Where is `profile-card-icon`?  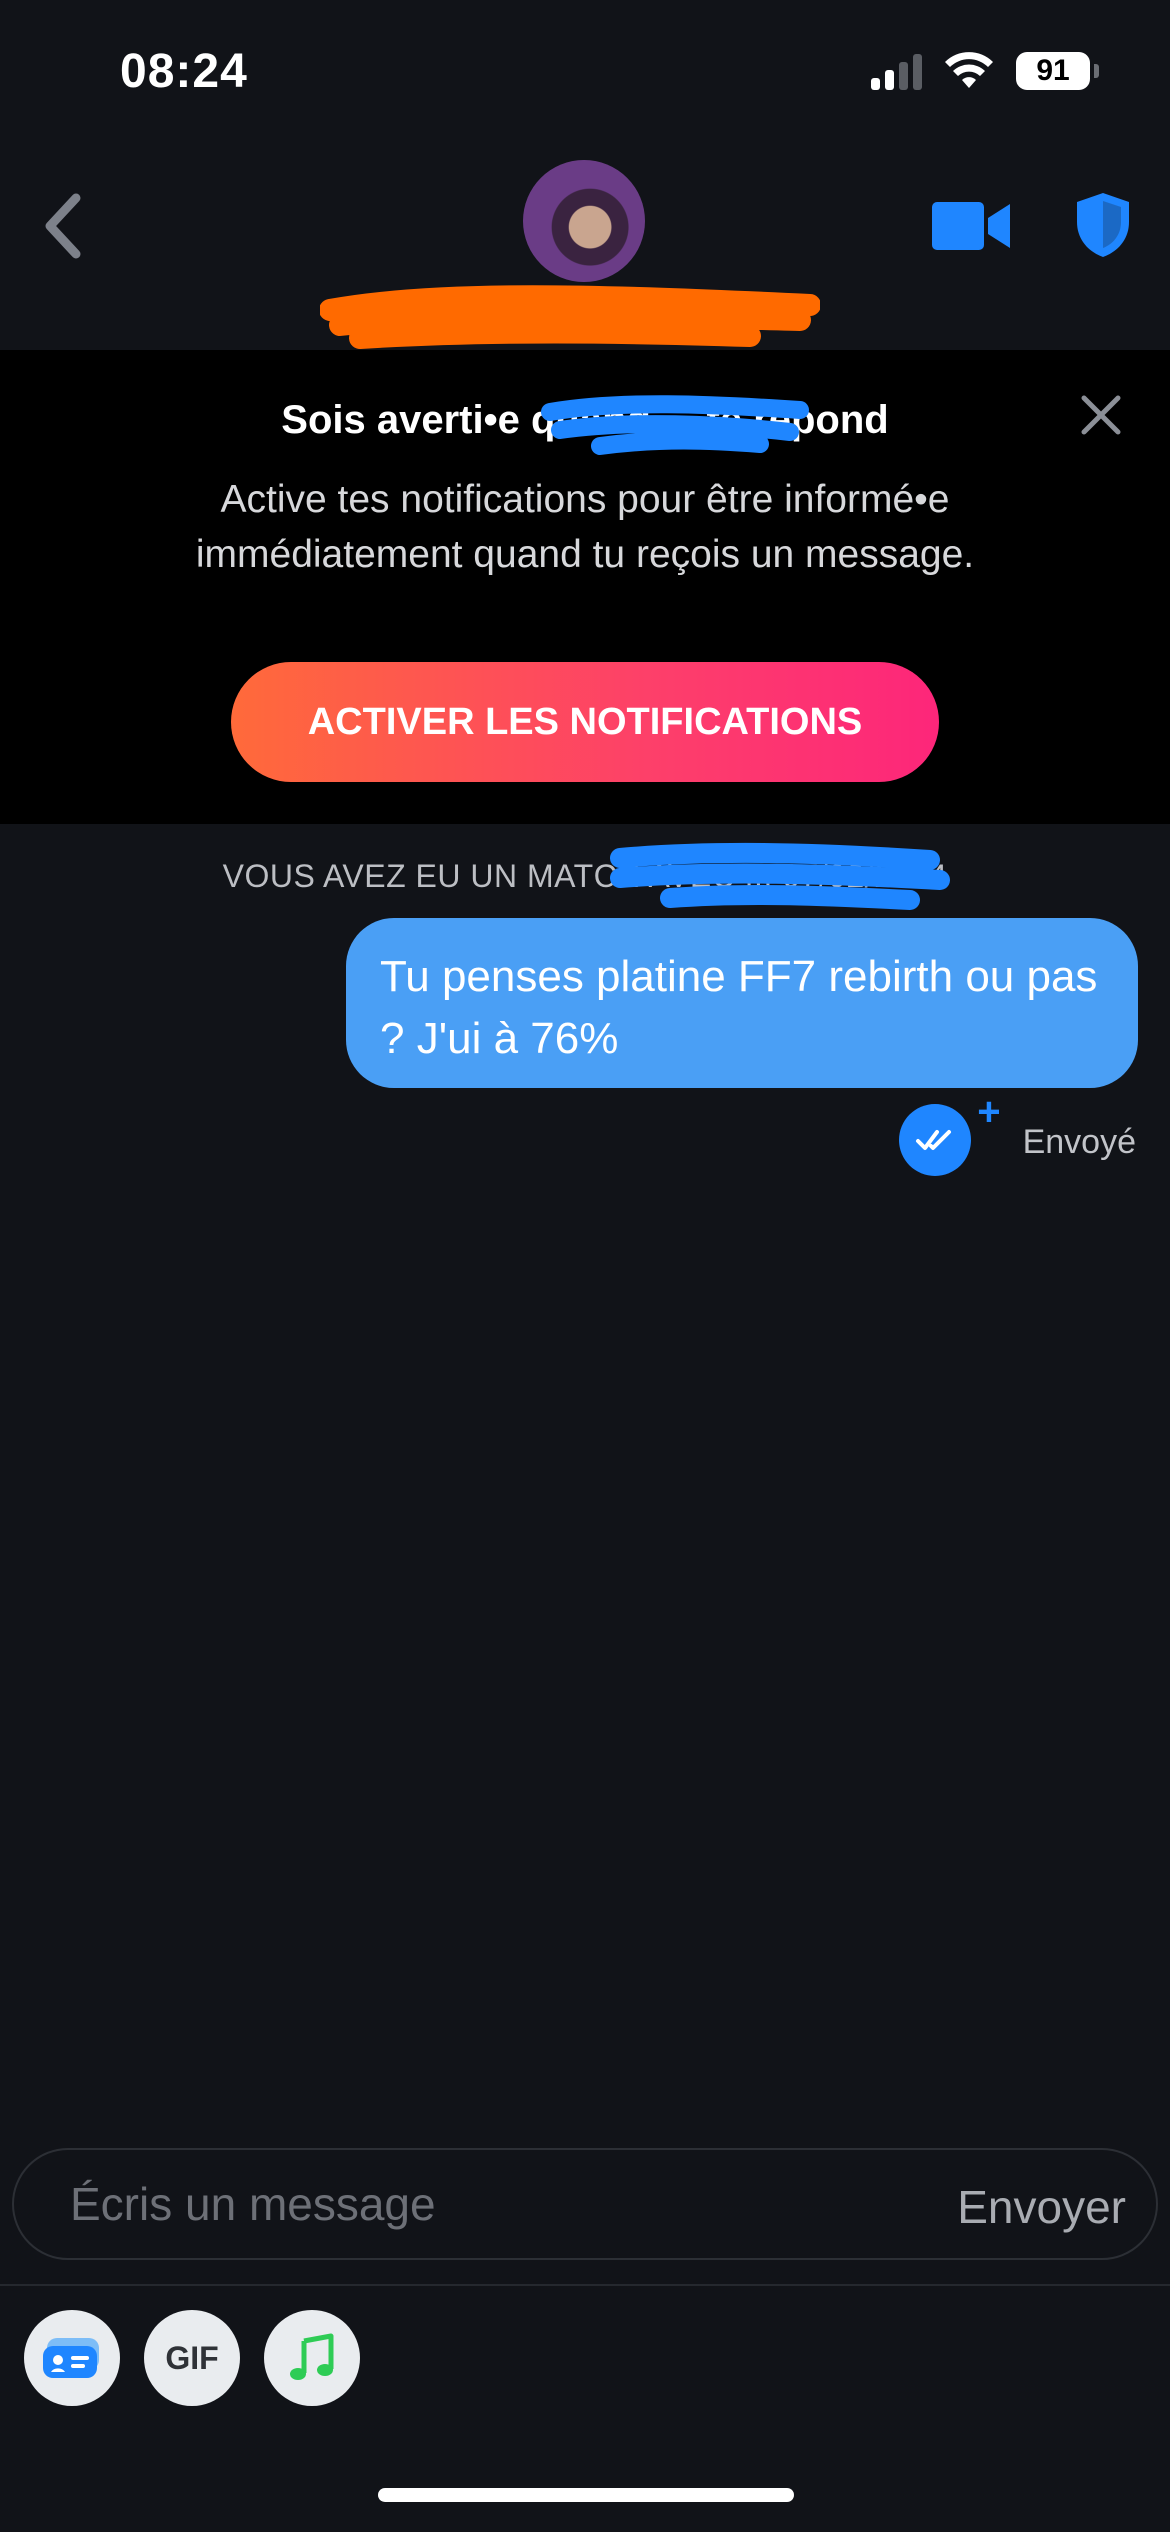
profile-card-icon is located at coordinates (71, 2358).